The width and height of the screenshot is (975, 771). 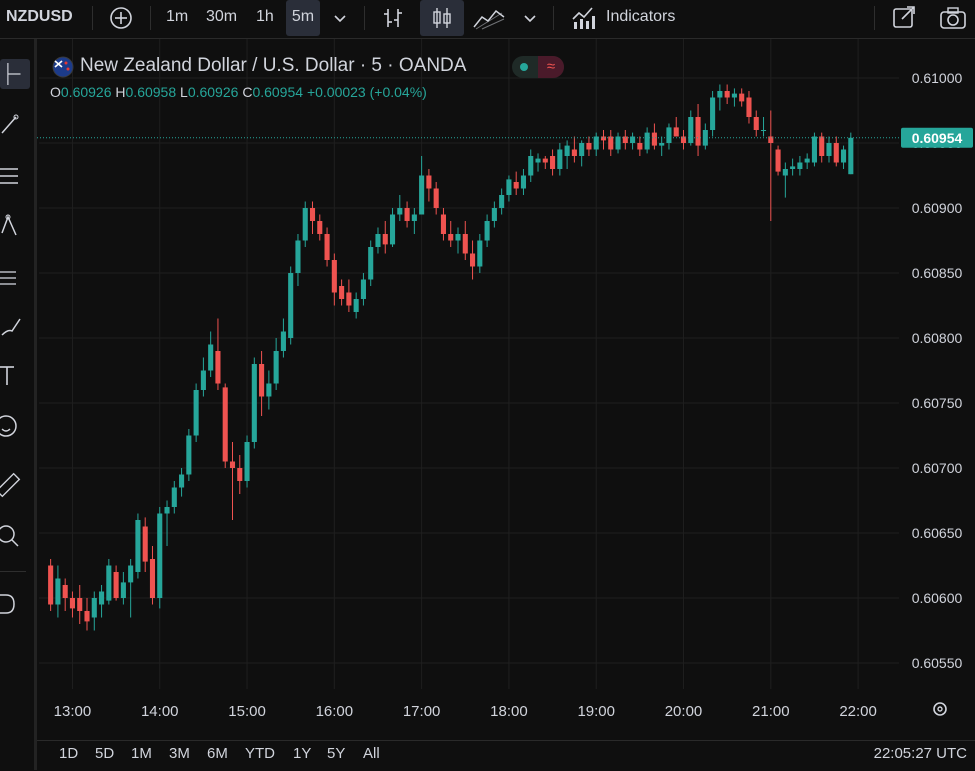 I want to click on area-chart-type-icon, so click(x=489, y=18).